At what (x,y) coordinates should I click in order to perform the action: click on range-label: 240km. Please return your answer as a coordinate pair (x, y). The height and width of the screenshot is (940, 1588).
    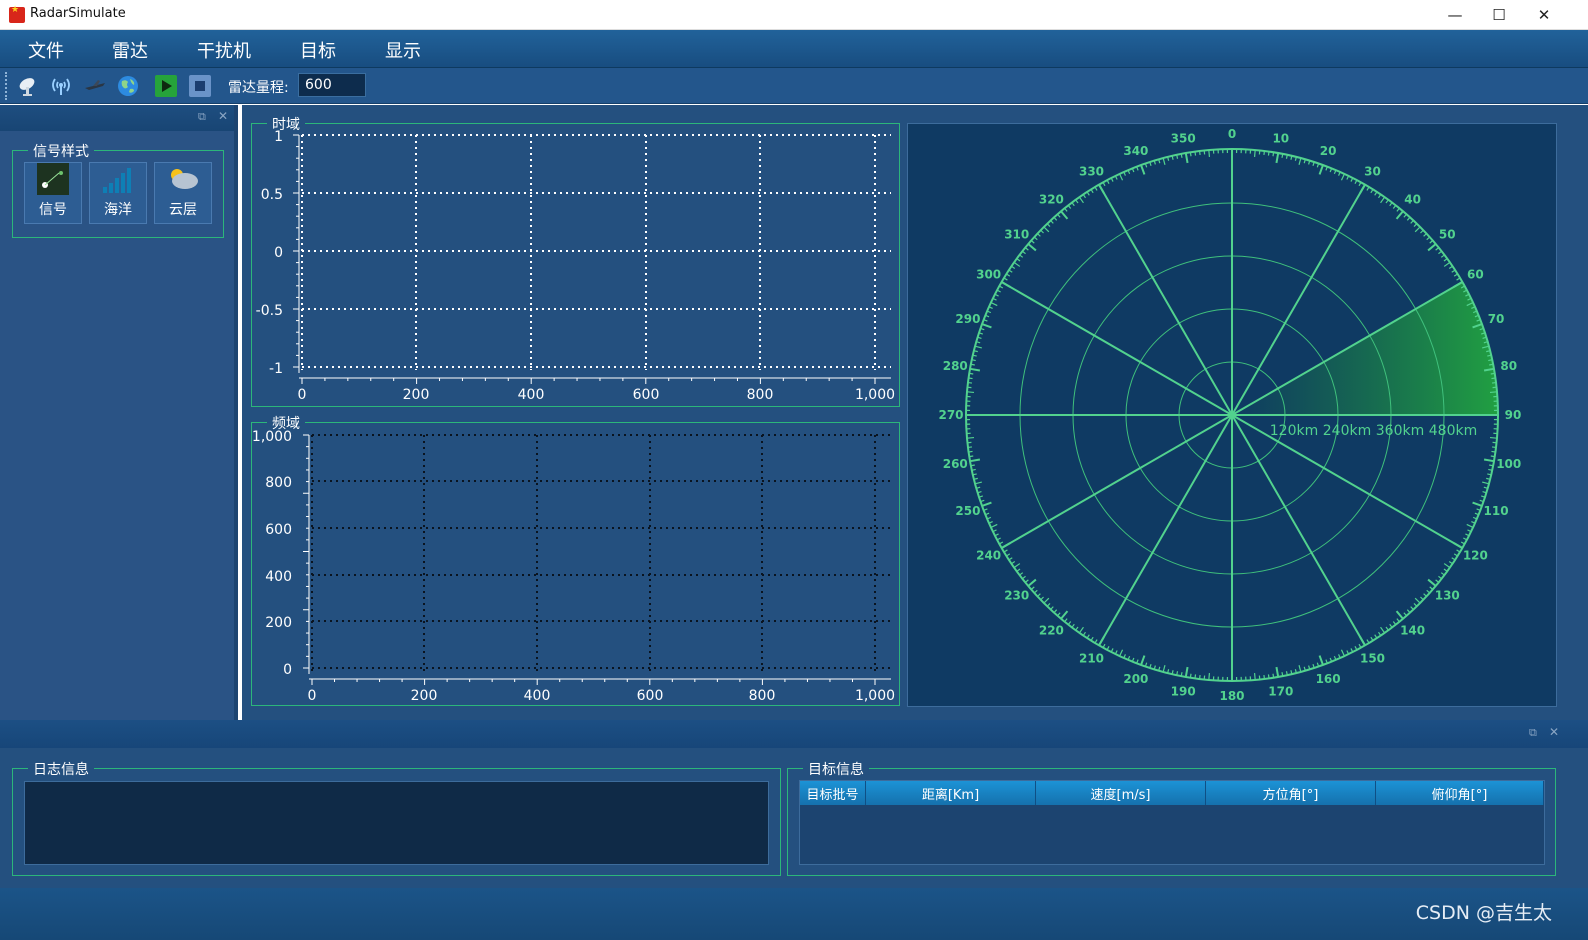
    Looking at the image, I should click on (1347, 431).